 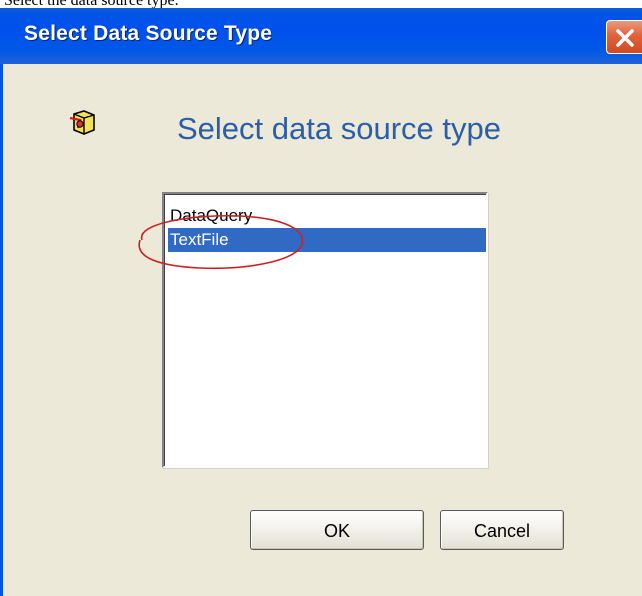 I want to click on list-item-dataquery: DataQuery, so click(x=327, y=216).